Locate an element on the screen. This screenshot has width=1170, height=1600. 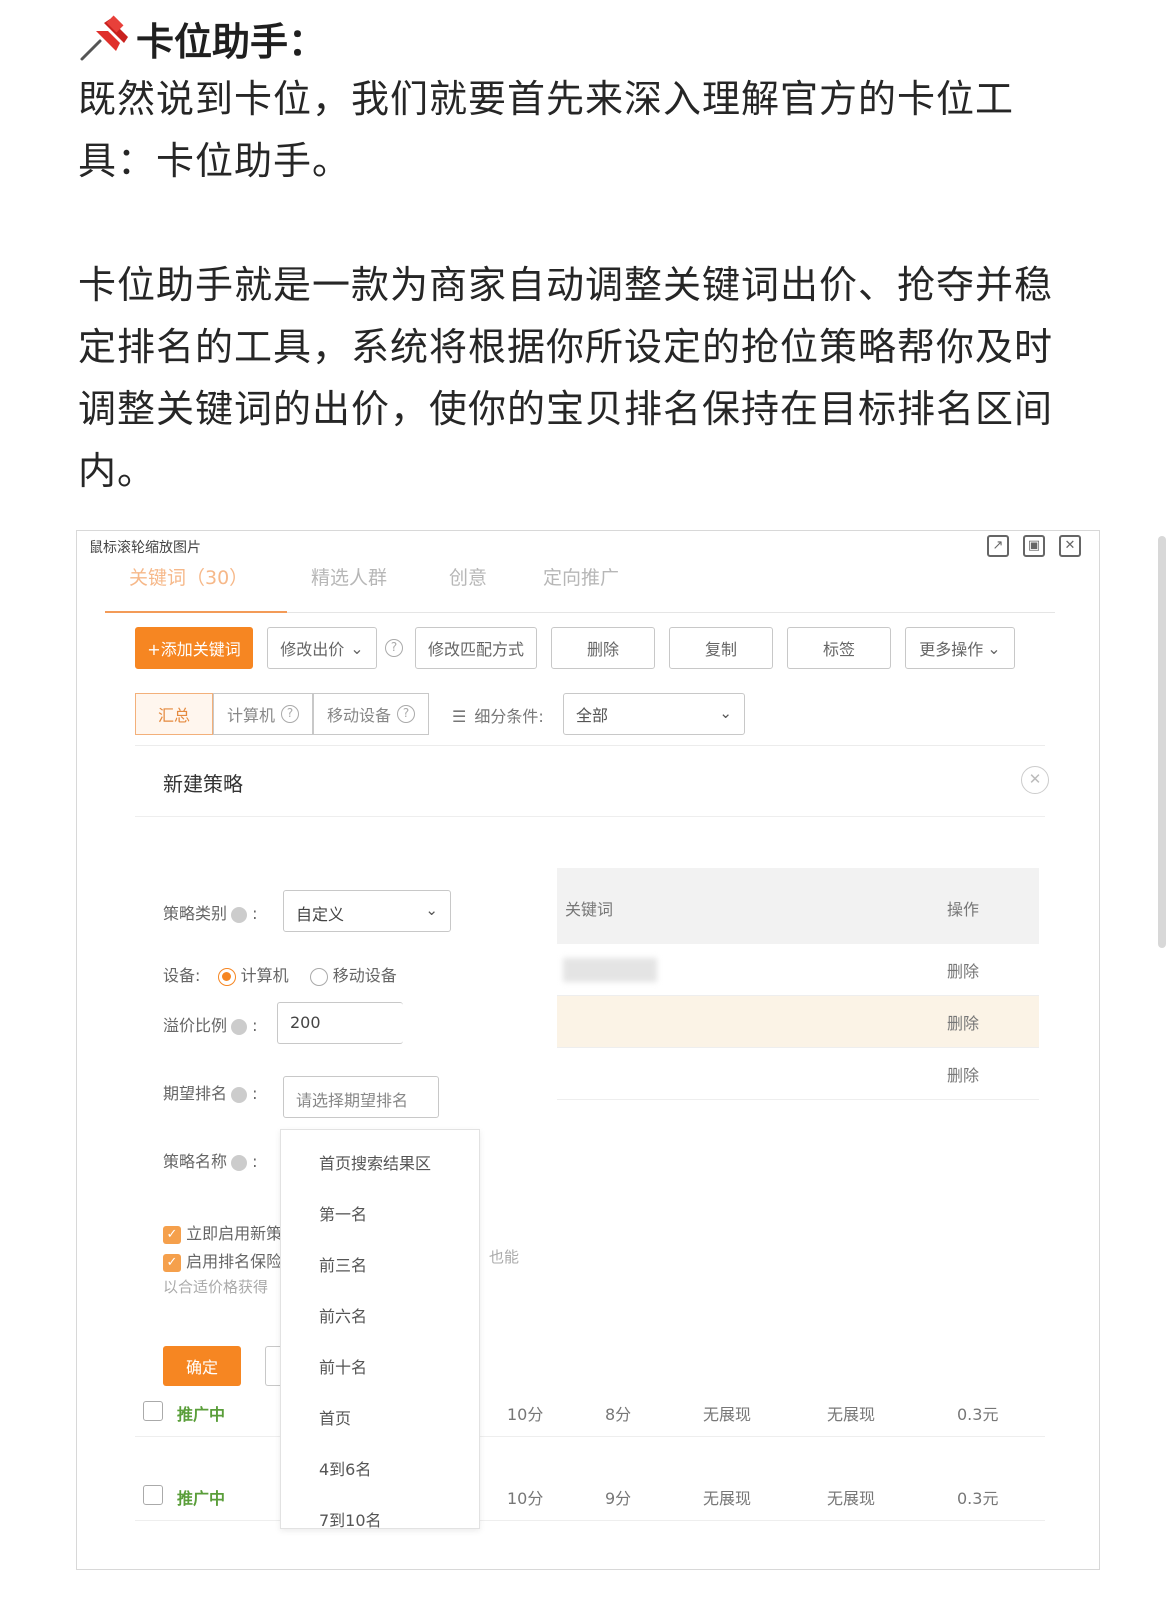
tab-keywords: 关键词（30） is located at coordinates (188, 576).